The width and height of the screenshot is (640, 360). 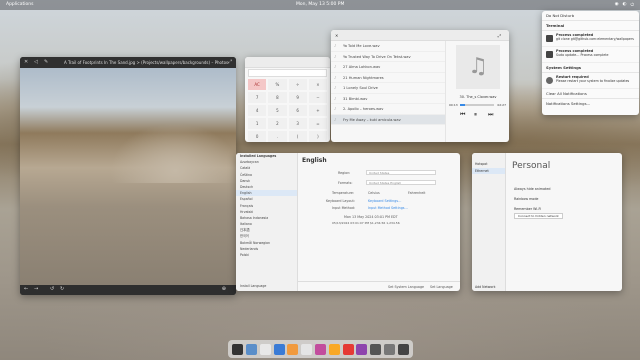 What do you see at coordinates (277, 123) in the screenshot?
I see `calc-key: 2` at bounding box center [277, 123].